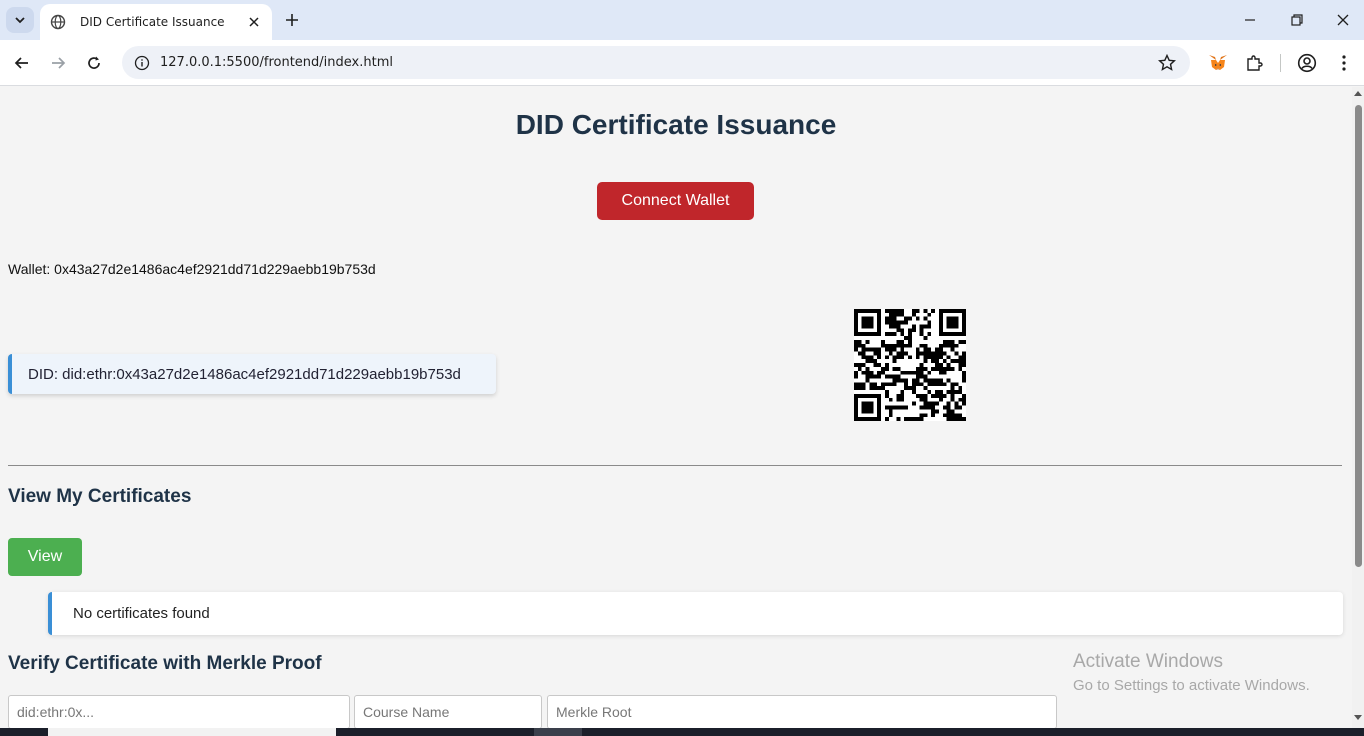 The image size is (1364, 736). I want to click on tab-search-button, so click(20, 20).